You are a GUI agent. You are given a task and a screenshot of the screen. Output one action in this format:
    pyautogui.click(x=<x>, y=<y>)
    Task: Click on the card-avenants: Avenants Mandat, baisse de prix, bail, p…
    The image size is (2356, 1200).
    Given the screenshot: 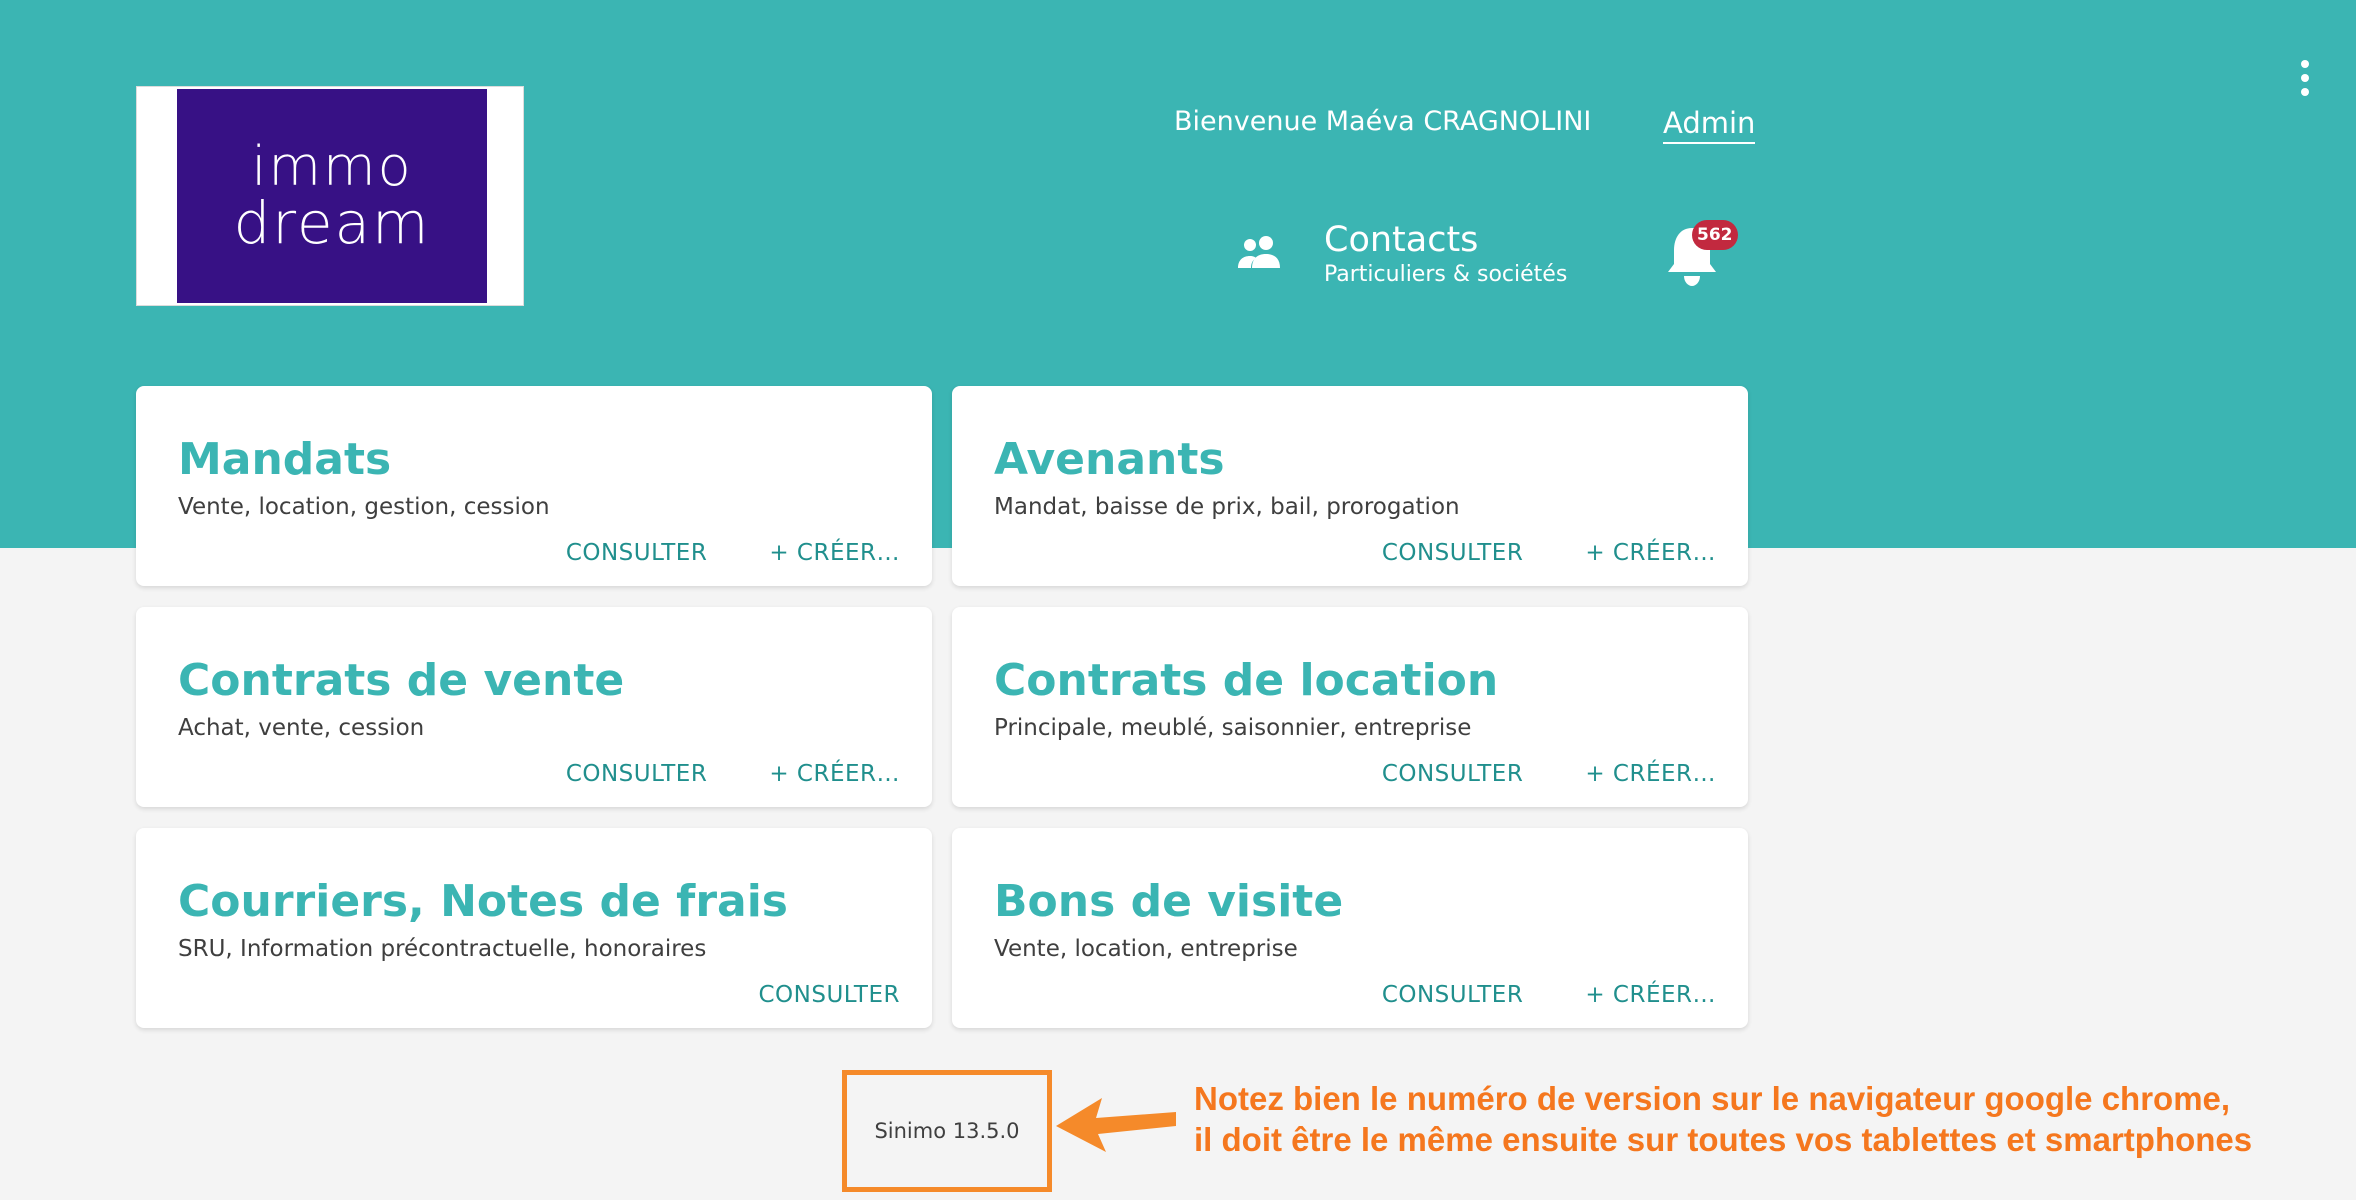 What is the action you would take?
    pyautogui.click(x=1350, y=486)
    